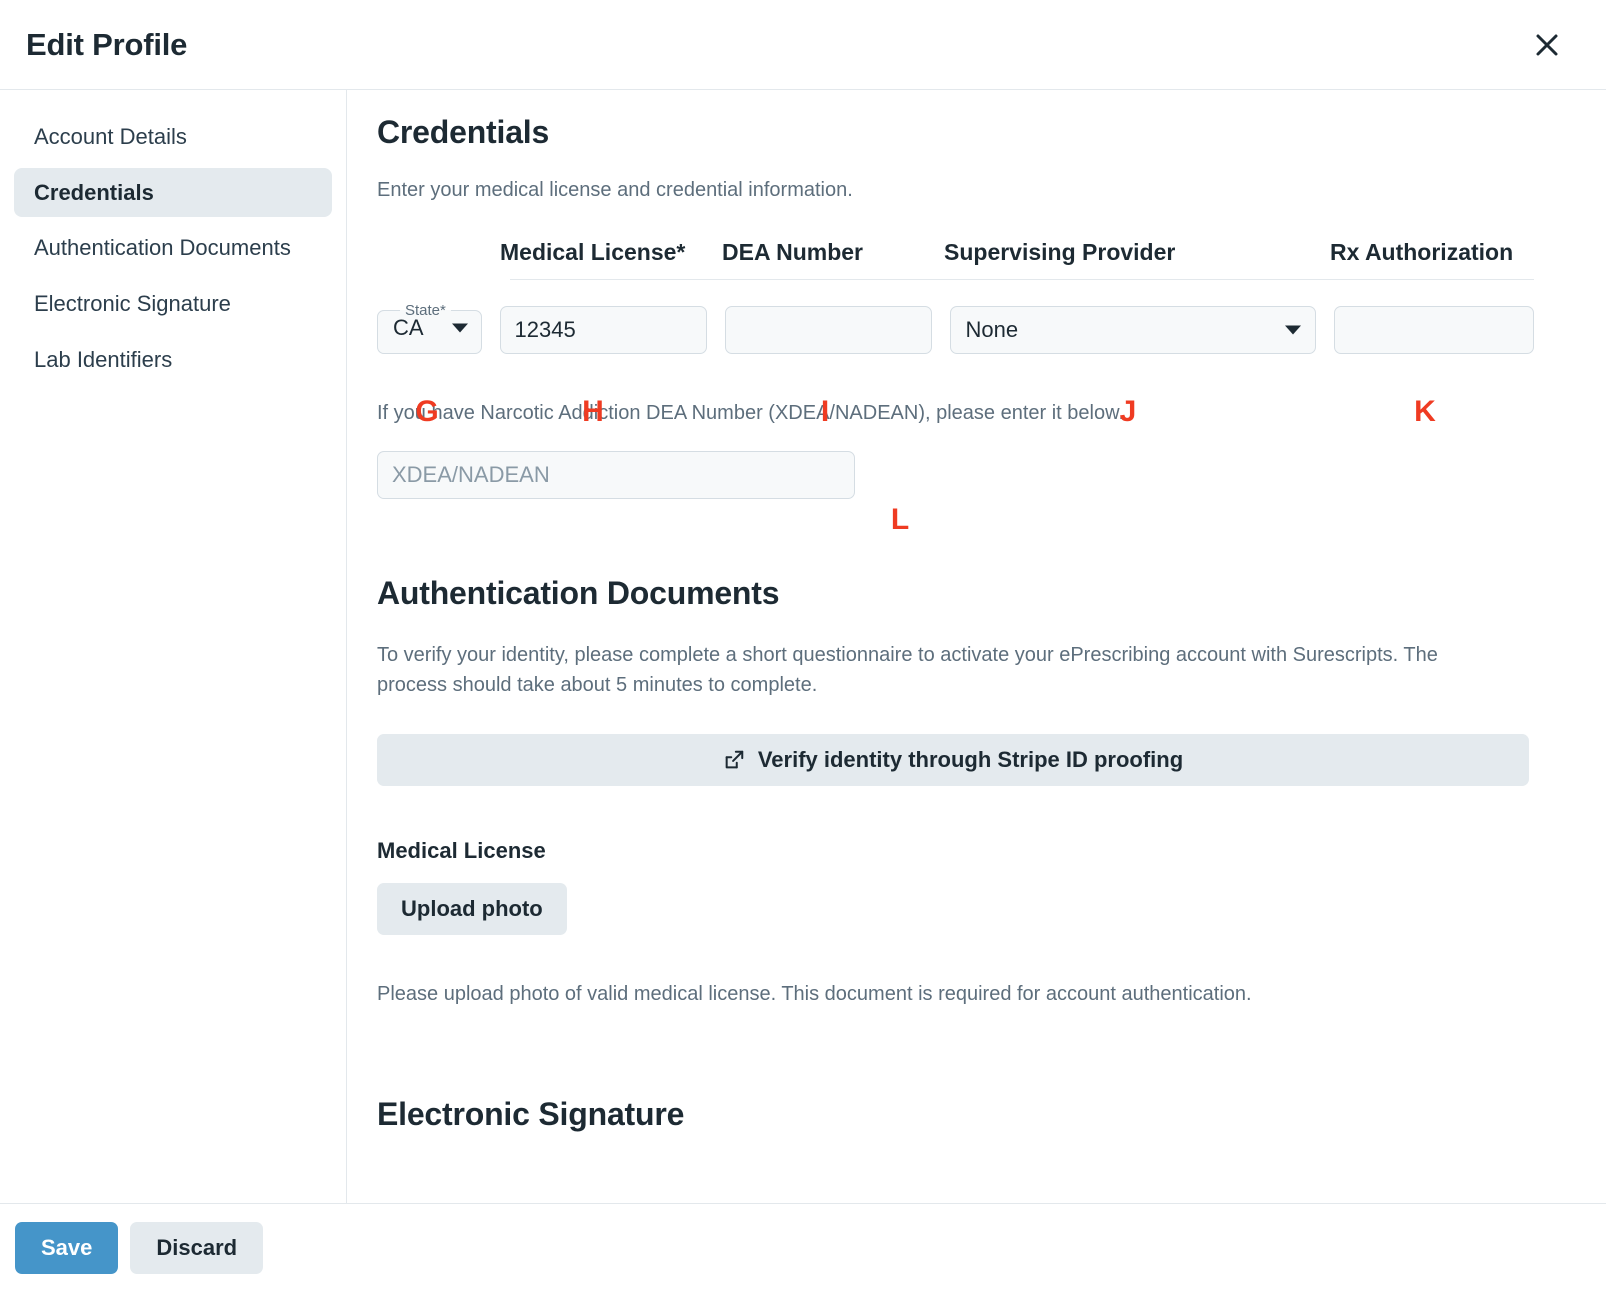 This screenshot has height=1292, width=1606. Describe the element at coordinates (1547, 45) in the screenshot. I see `close-icon` at that location.